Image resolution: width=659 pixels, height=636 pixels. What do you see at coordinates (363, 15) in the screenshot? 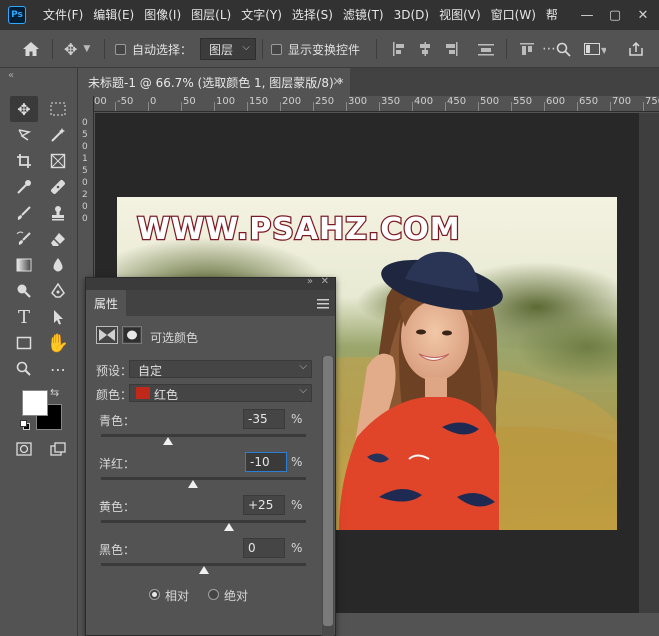
I see `menu-filter: 滤镜(T)` at bounding box center [363, 15].